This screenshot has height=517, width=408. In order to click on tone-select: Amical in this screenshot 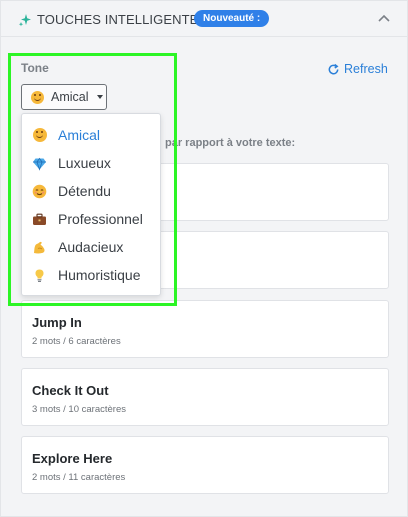, I will do `click(64, 97)`.